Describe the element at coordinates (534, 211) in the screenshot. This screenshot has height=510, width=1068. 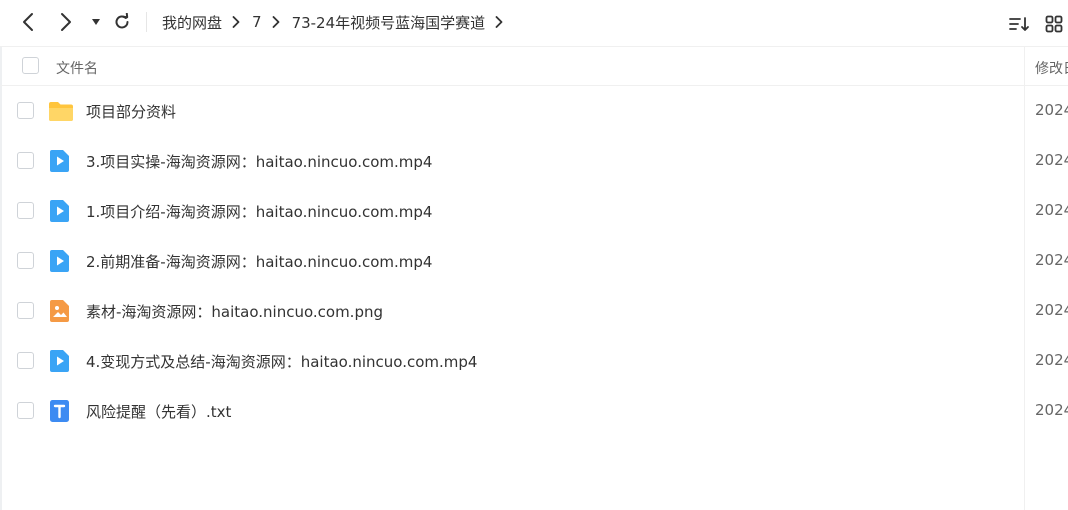
I see `file-row: 1.项目介绍-海淘资源网：haitao.nincuo.com.mp4 2024` at that location.